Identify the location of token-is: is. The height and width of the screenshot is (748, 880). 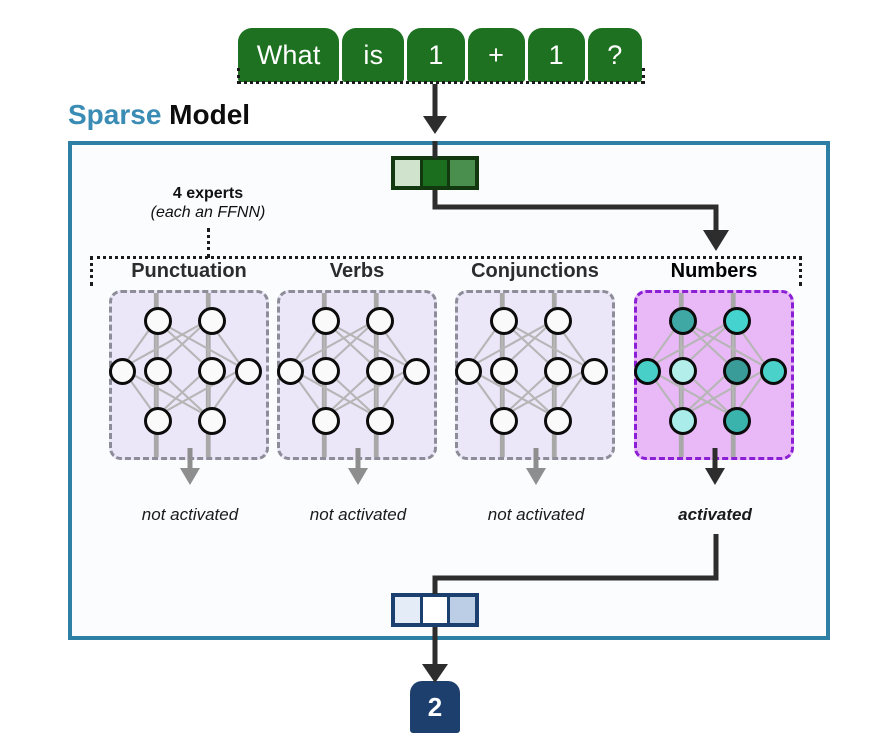
(373, 55).